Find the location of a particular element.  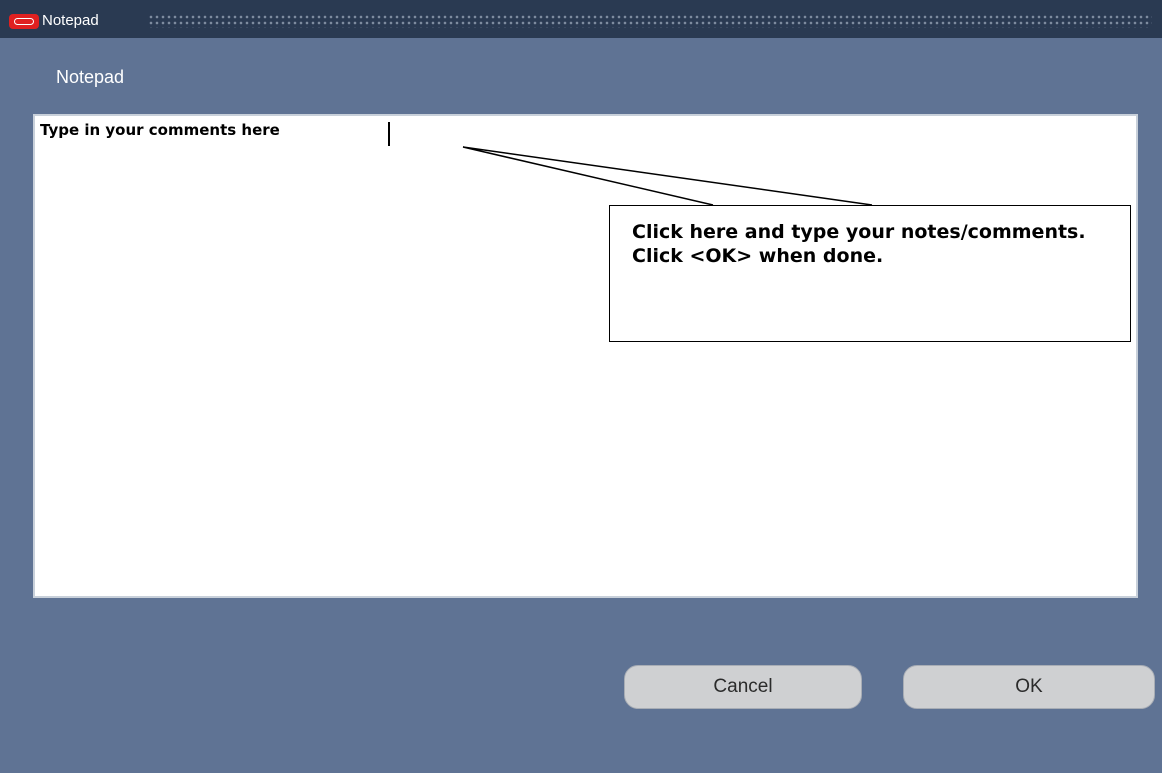

cancel-button: Cancel is located at coordinates (743, 687).